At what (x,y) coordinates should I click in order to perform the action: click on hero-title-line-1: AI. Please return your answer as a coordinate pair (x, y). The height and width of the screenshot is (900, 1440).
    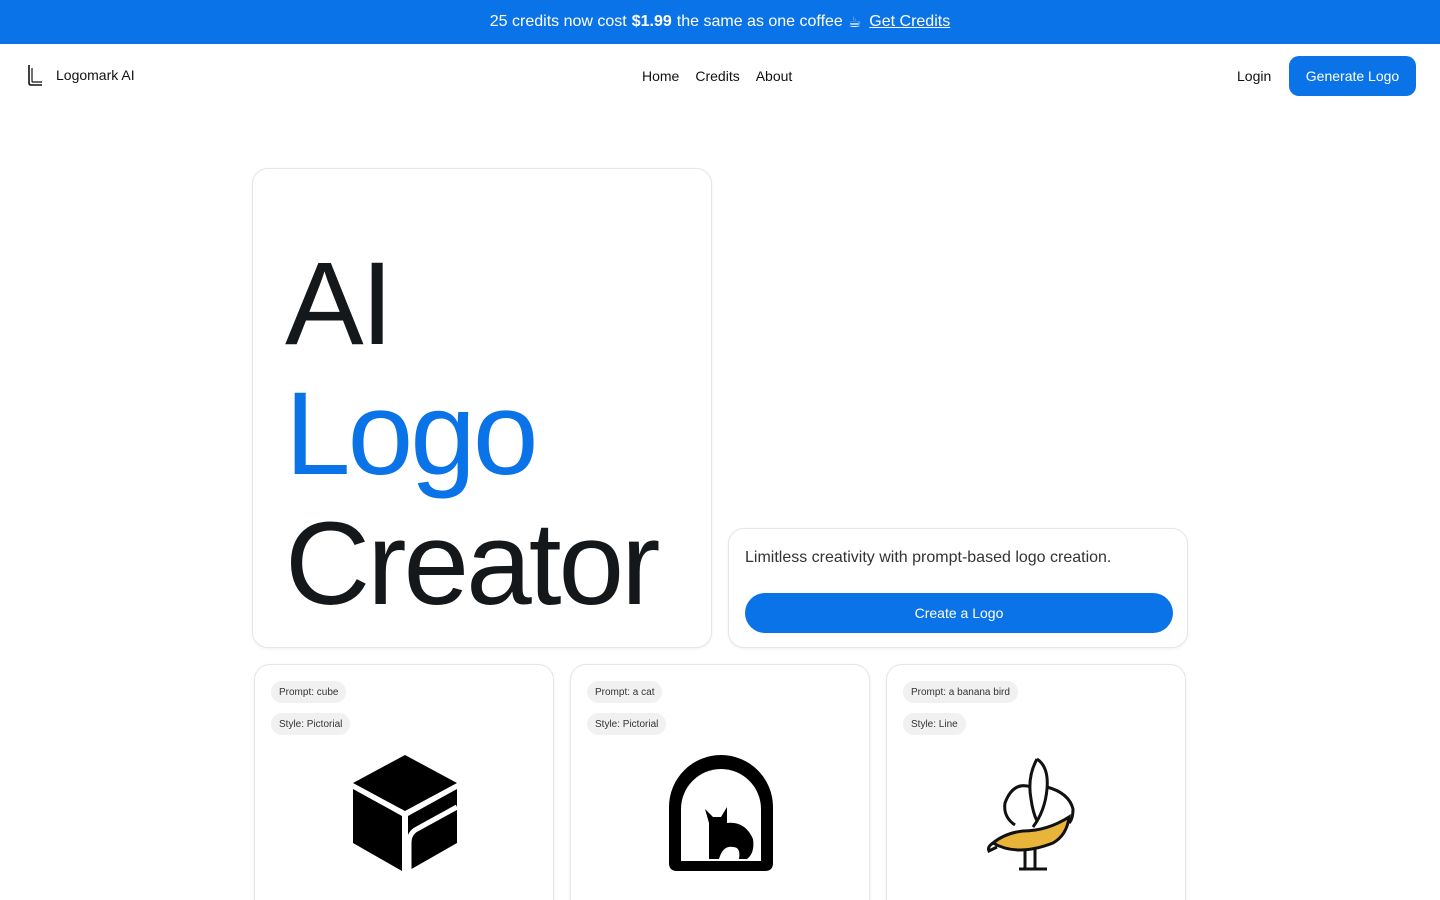
    Looking at the image, I should click on (339, 304).